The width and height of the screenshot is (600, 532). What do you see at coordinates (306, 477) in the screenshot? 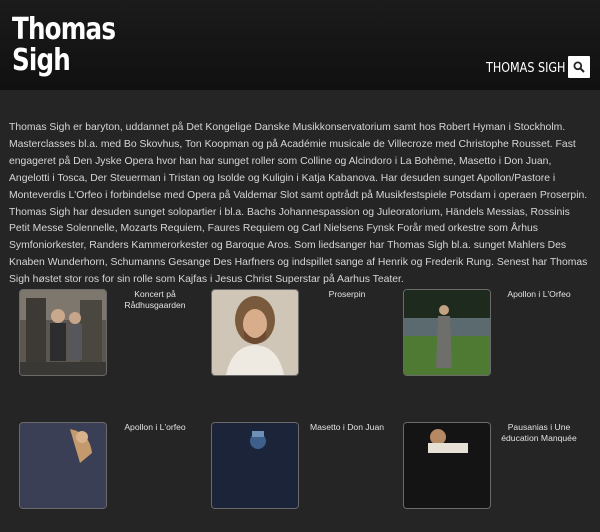
I see `gallery-item-masetto: Masetto i Don Juan` at bounding box center [306, 477].